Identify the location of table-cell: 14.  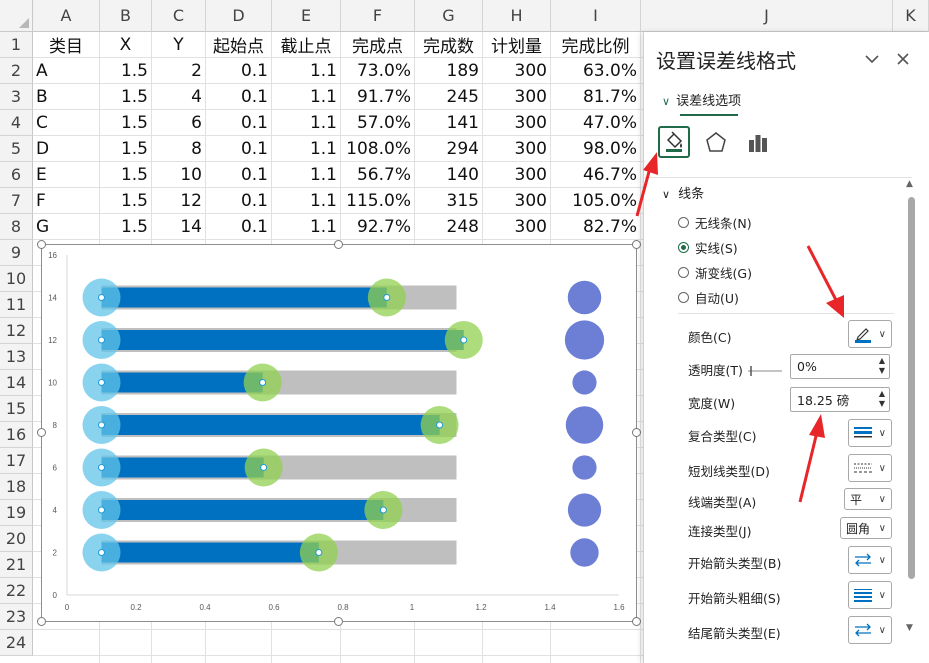
(179, 227).